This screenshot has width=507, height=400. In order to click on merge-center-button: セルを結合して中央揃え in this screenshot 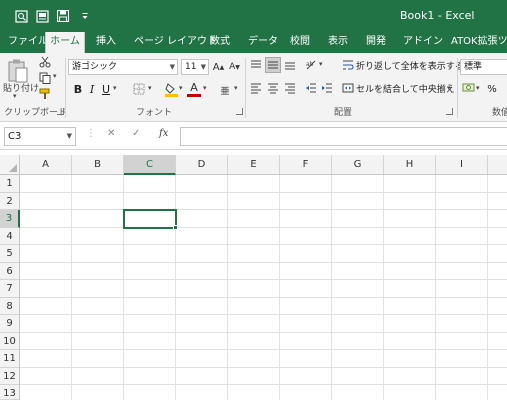, I will do `click(405, 88)`.